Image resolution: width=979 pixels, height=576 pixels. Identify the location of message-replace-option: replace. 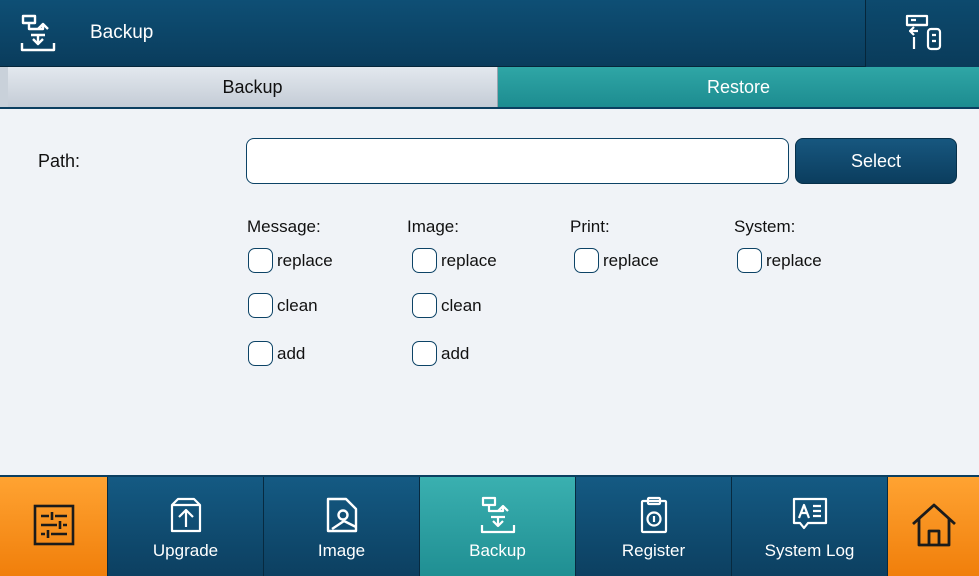
(290, 260).